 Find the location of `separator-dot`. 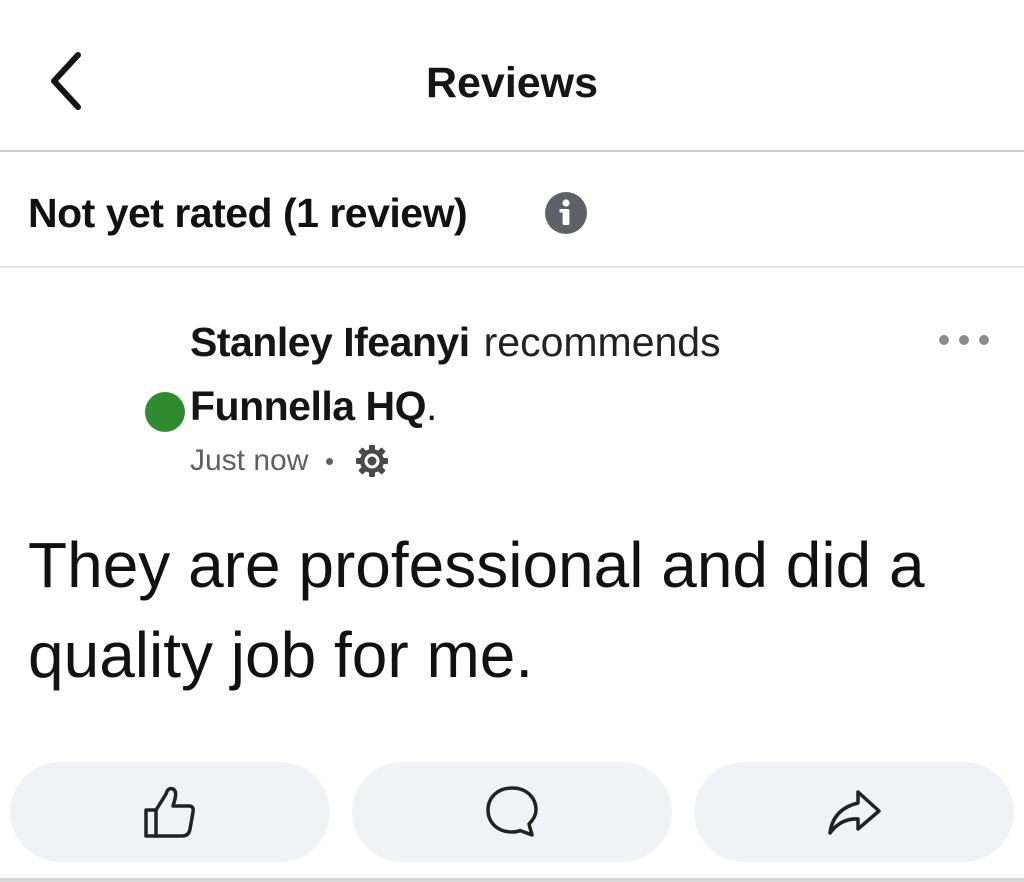

separator-dot is located at coordinates (330, 461).